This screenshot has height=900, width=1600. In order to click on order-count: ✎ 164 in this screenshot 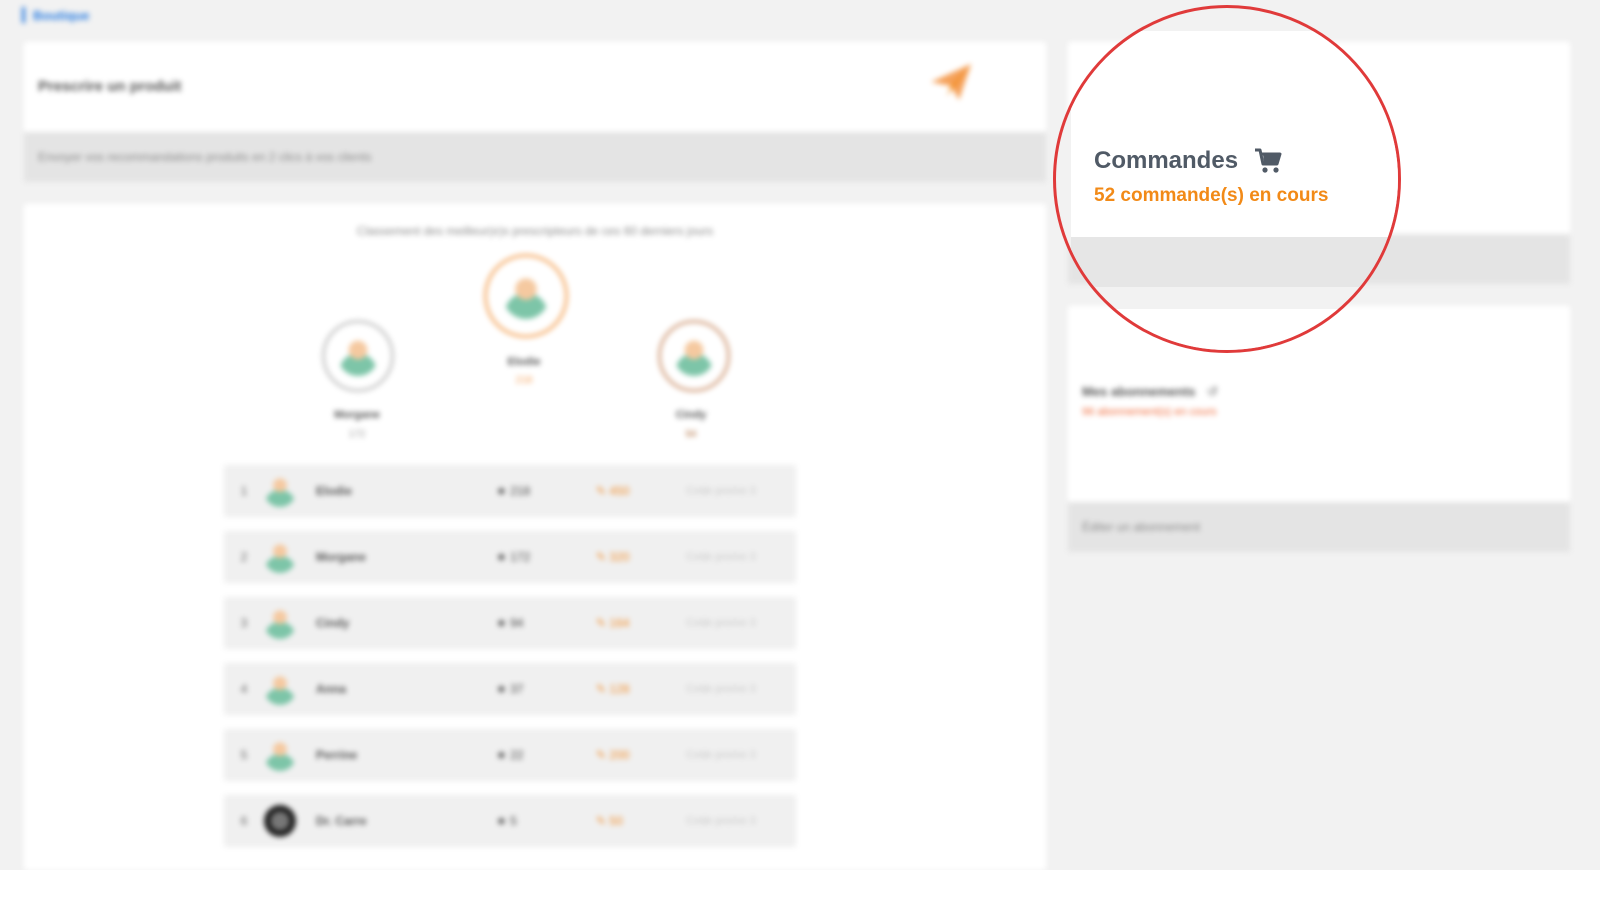, I will do `click(613, 623)`.